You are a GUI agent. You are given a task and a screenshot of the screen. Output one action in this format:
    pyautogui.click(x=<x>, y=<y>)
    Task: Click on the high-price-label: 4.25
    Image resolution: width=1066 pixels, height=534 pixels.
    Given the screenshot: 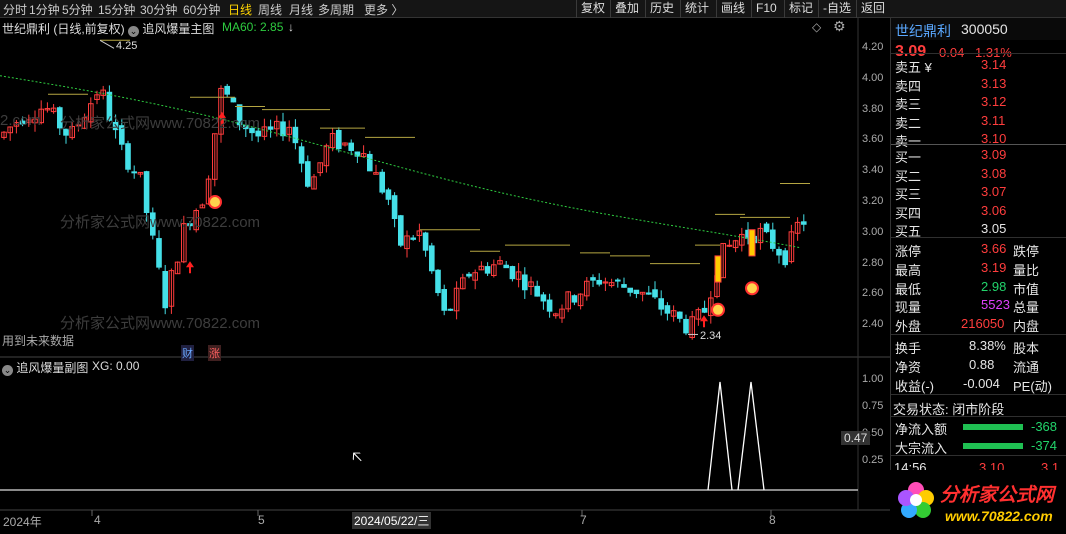 What is the action you would take?
    pyautogui.click(x=127, y=46)
    